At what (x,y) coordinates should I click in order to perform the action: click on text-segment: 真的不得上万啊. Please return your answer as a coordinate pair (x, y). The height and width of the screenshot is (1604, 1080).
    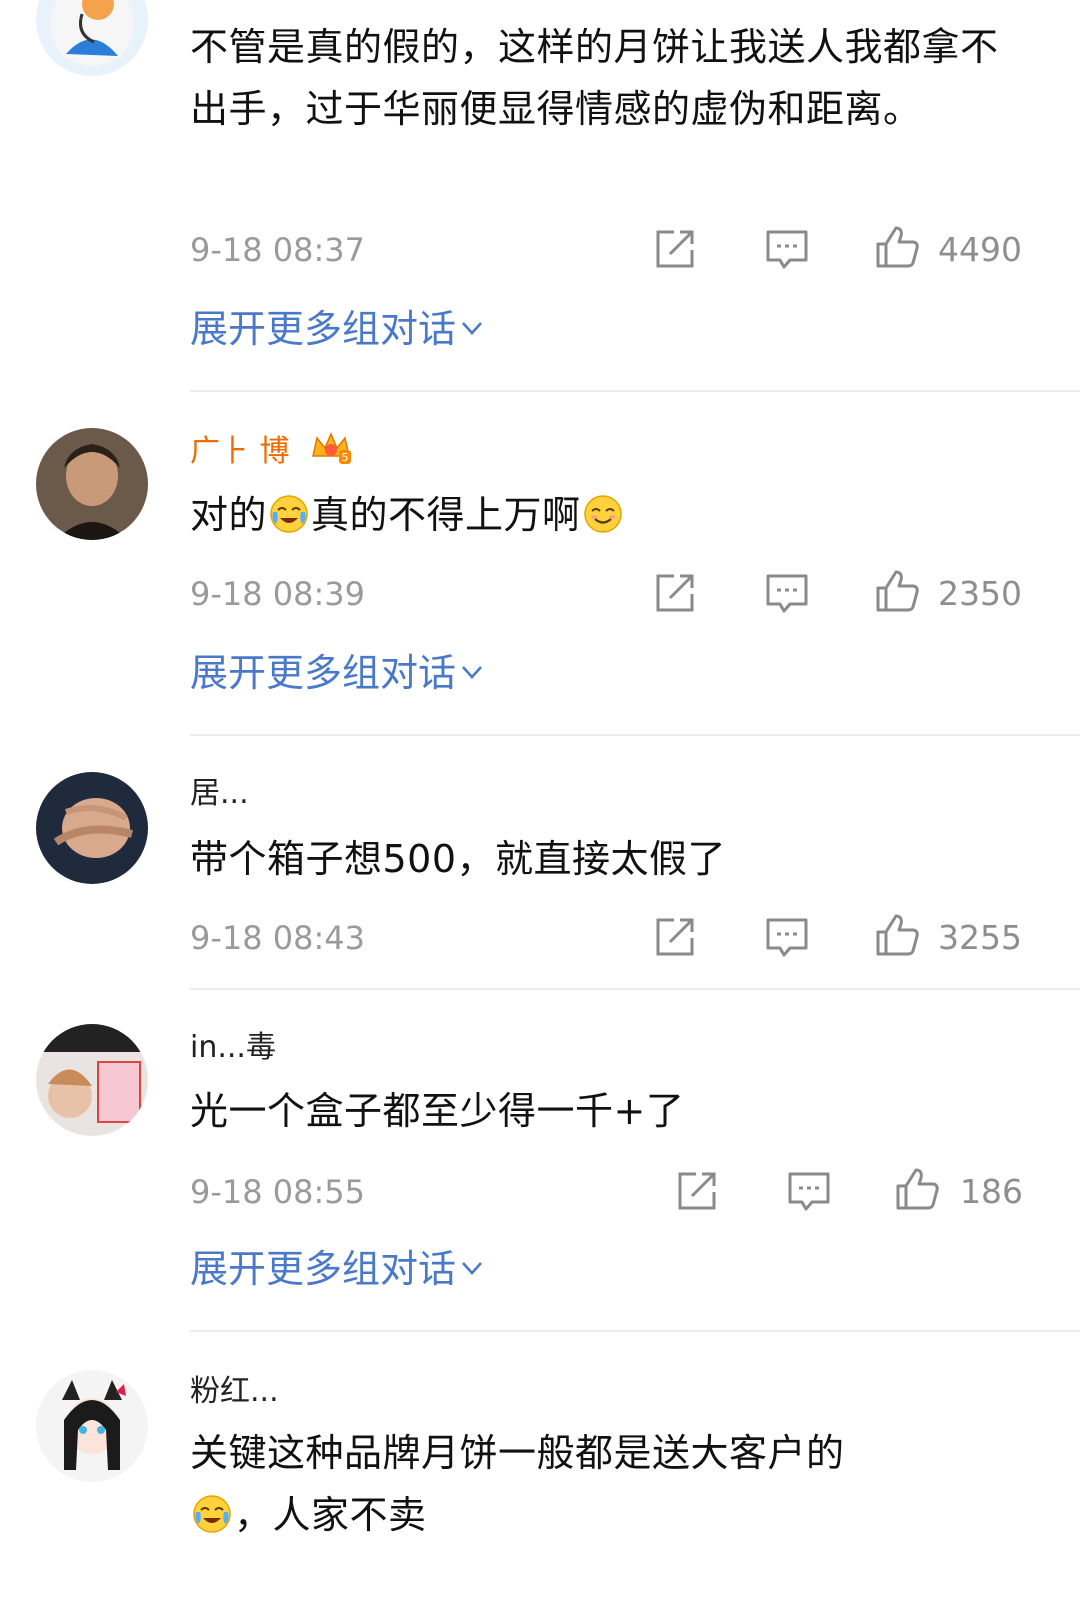
    Looking at the image, I should click on (446, 515).